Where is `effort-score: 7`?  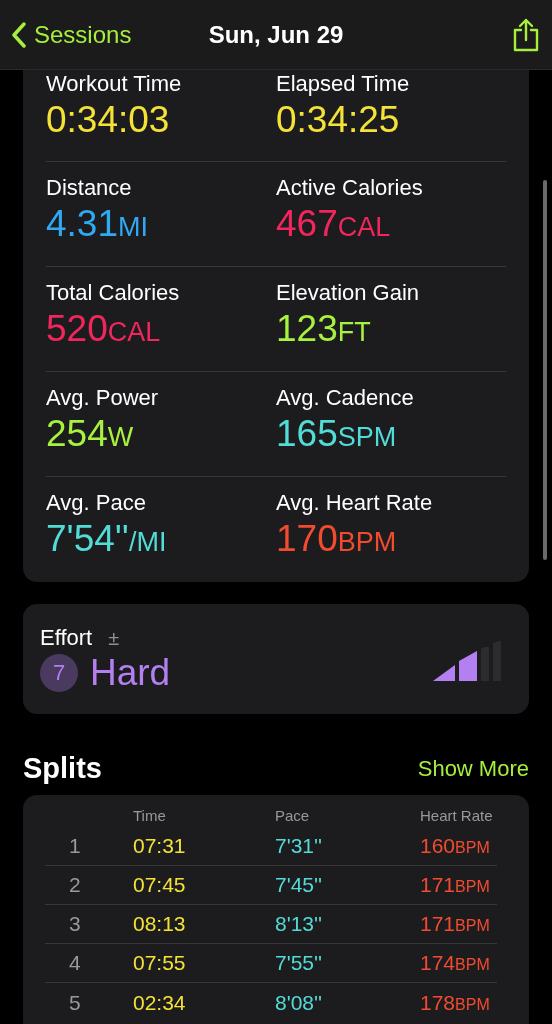
effort-score: 7 is located at coordinates (59, 673).